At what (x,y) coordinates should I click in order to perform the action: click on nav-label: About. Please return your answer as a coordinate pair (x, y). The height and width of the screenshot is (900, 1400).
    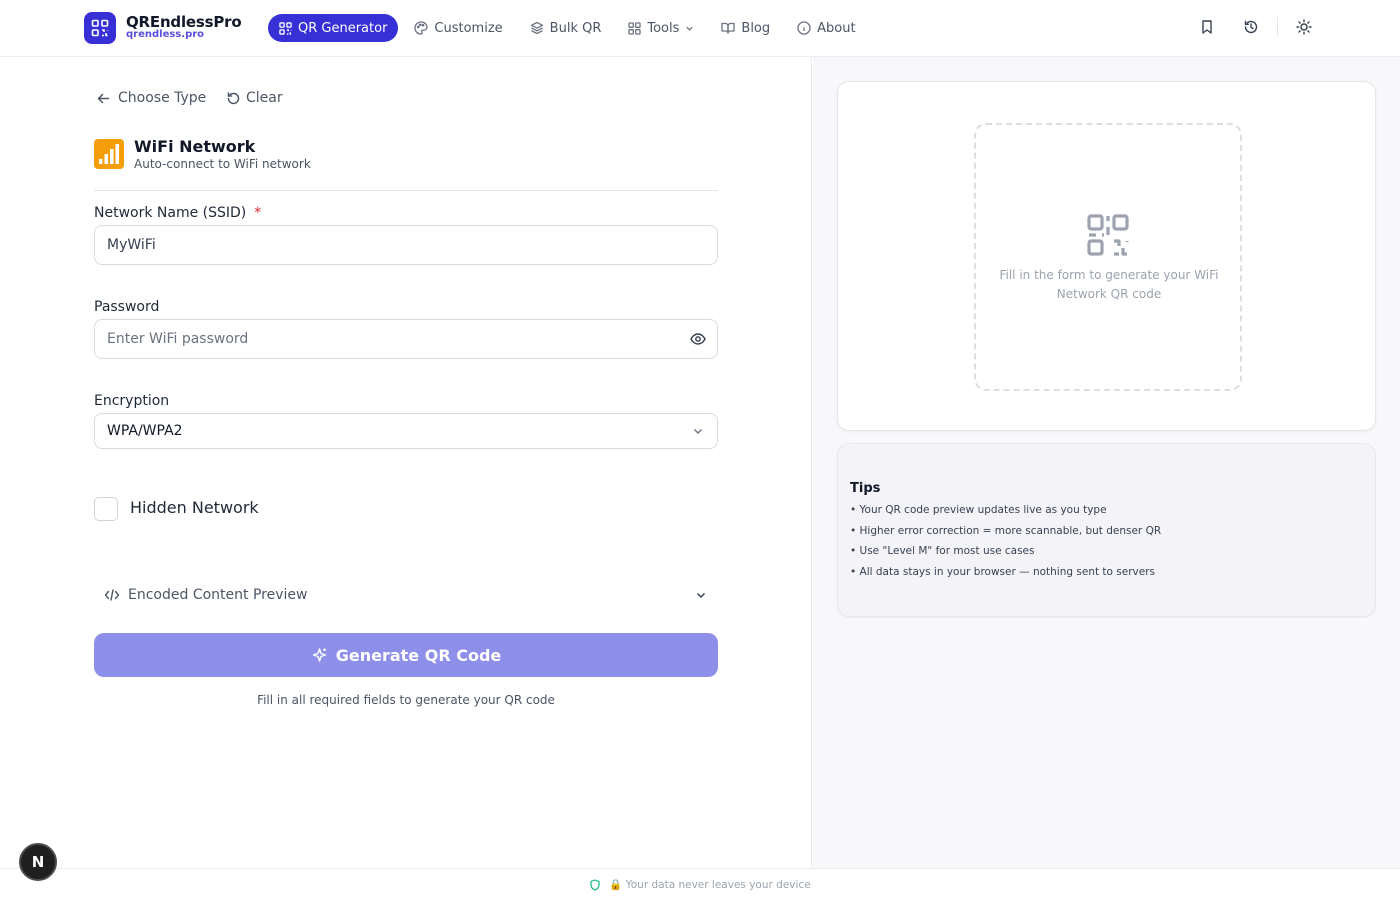
    Looking at the image, I should click on (836, 28).